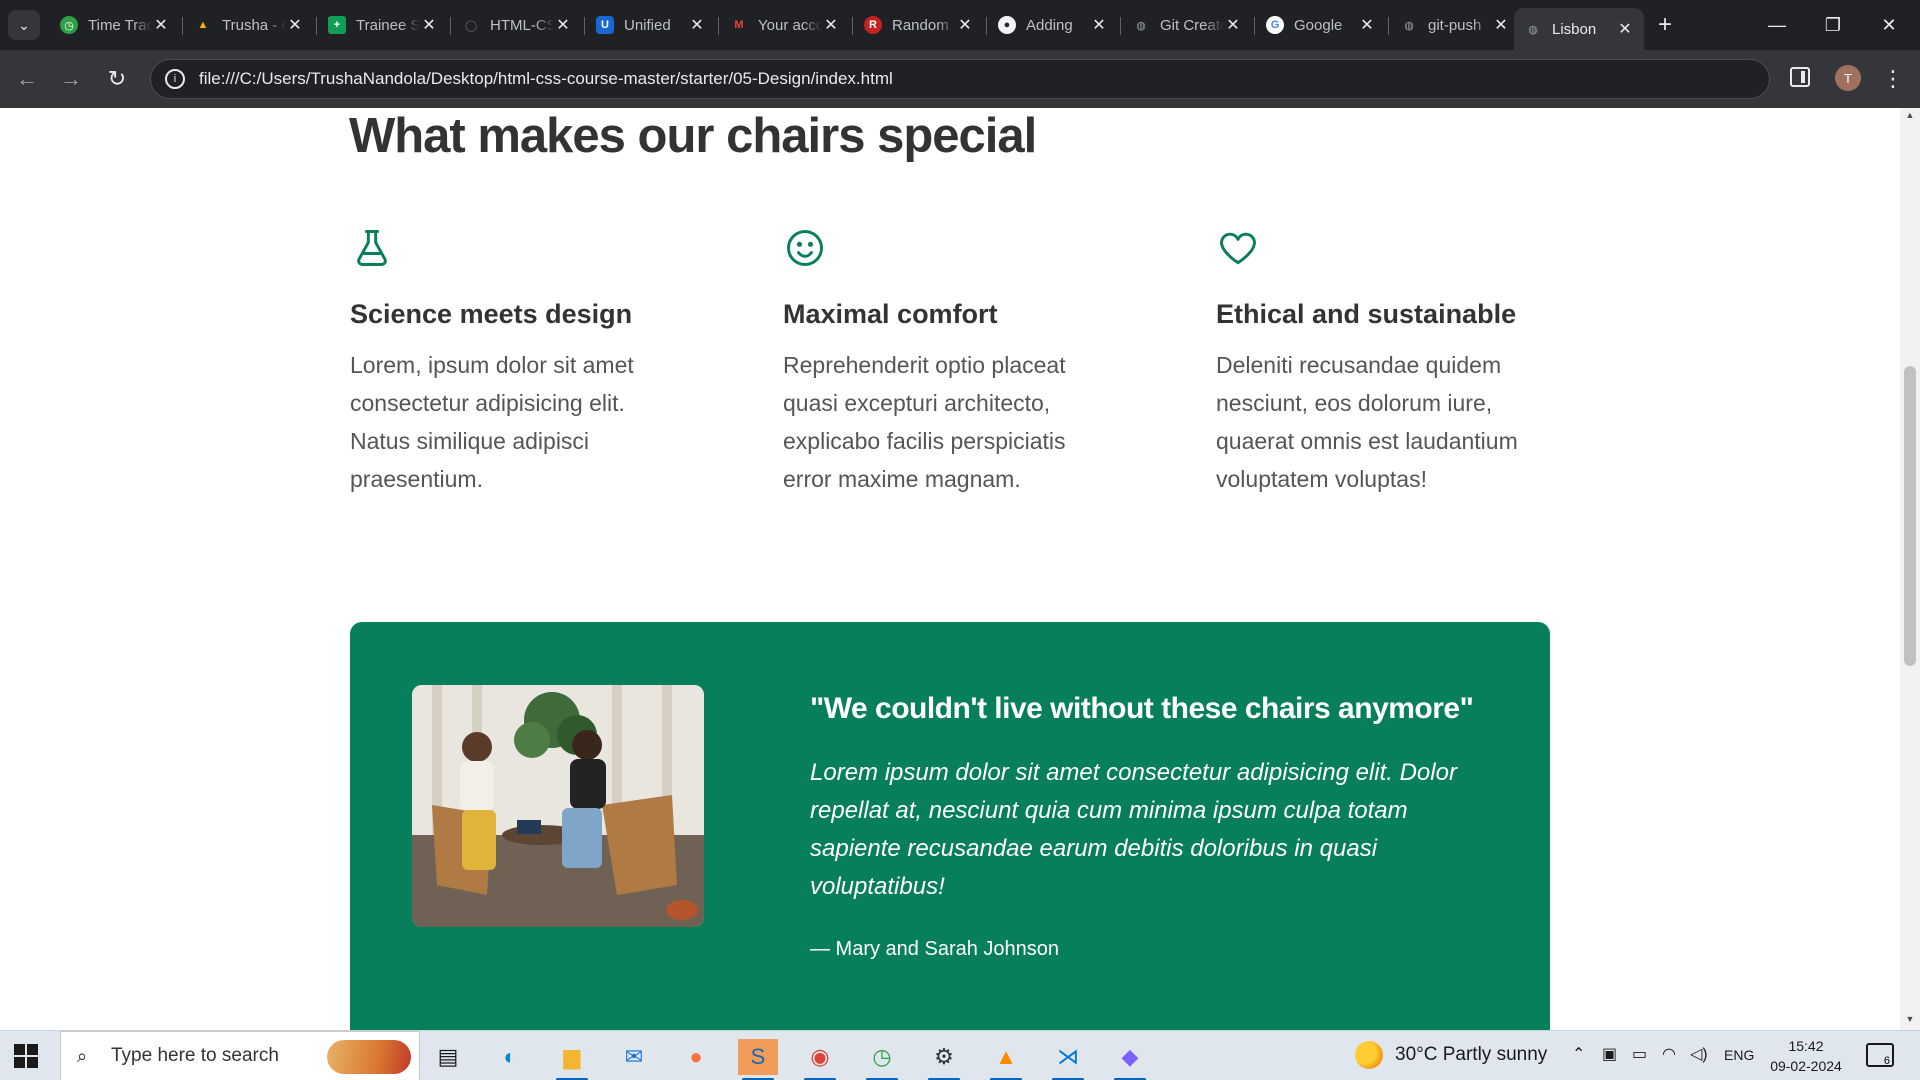 The image size is (1920, 1080). I want to click on testimonial-author: — Mary and Sarah Johnson, so click(935, 949).